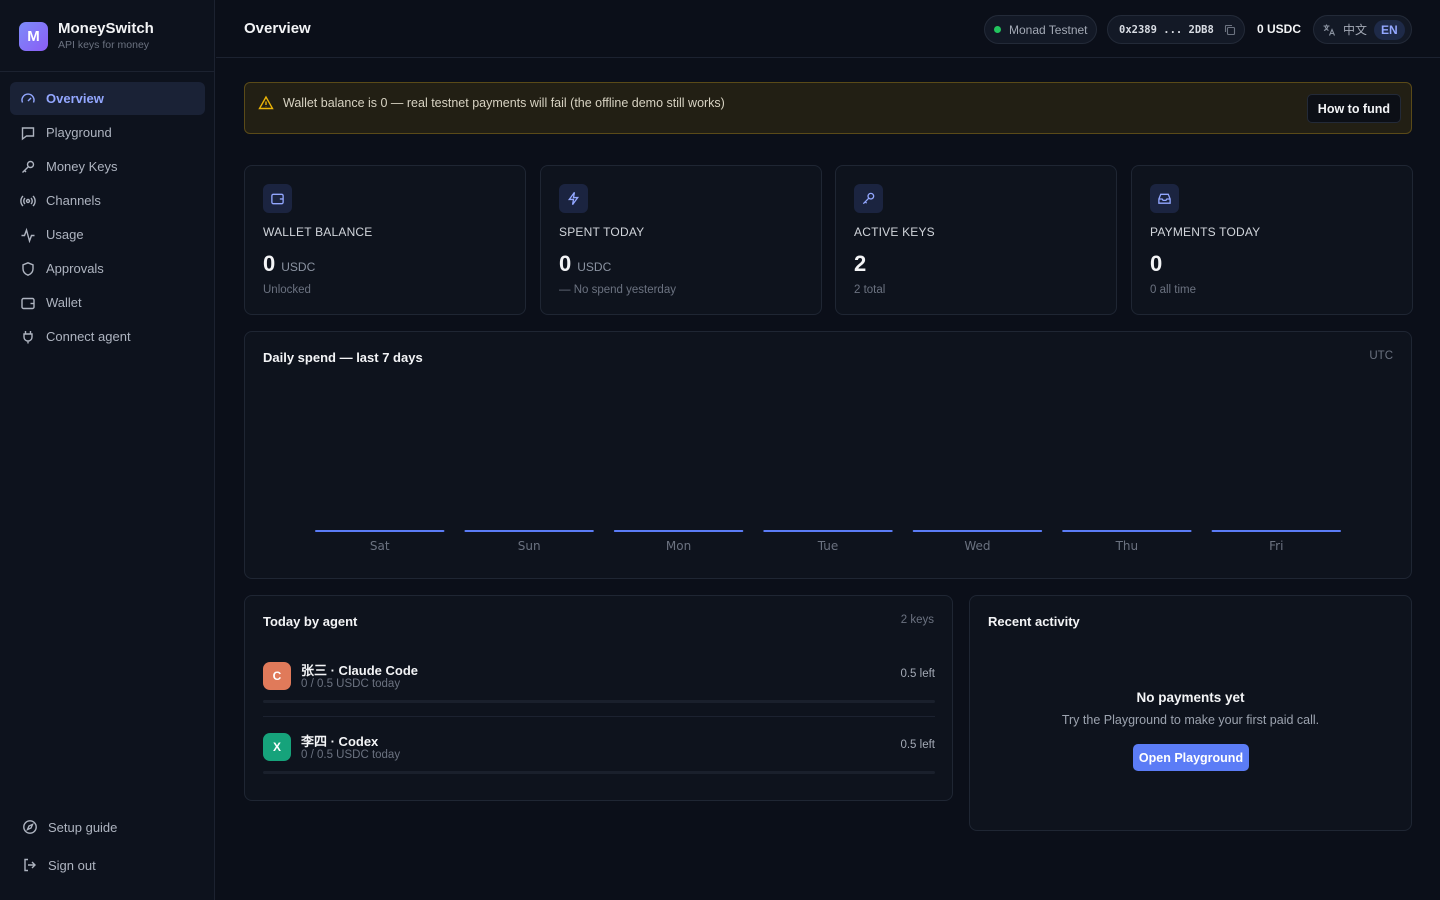 This screenshot has width=1440, height=900. Describe the element at coordinates (310, 621) in the screenshot. I see `agents-title: Today by agent` at that location.